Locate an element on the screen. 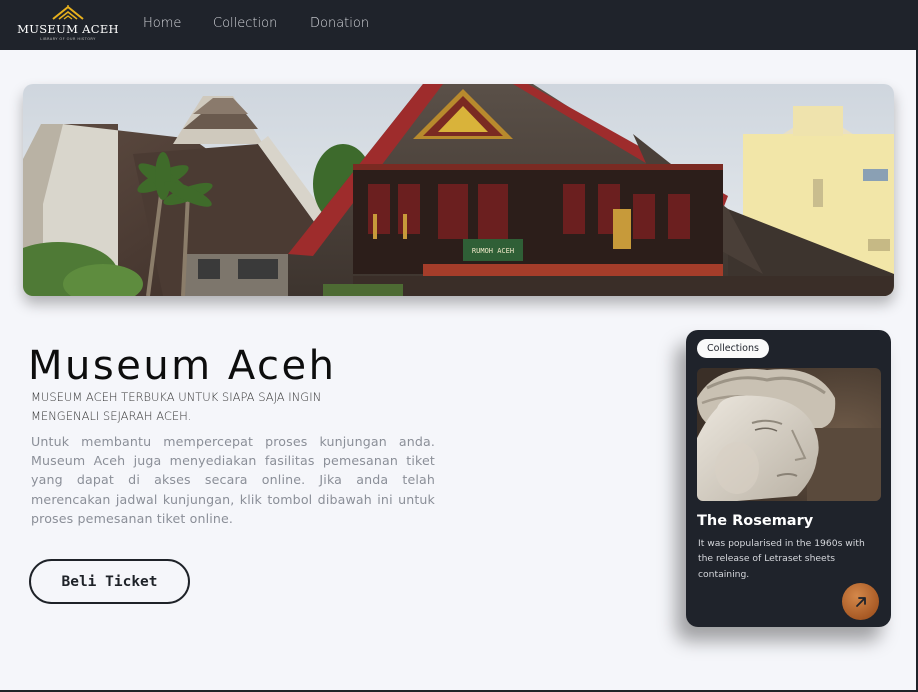 This screenshot has height=692, width=918. card-badge: Collections is located at coordinates (733, 348).